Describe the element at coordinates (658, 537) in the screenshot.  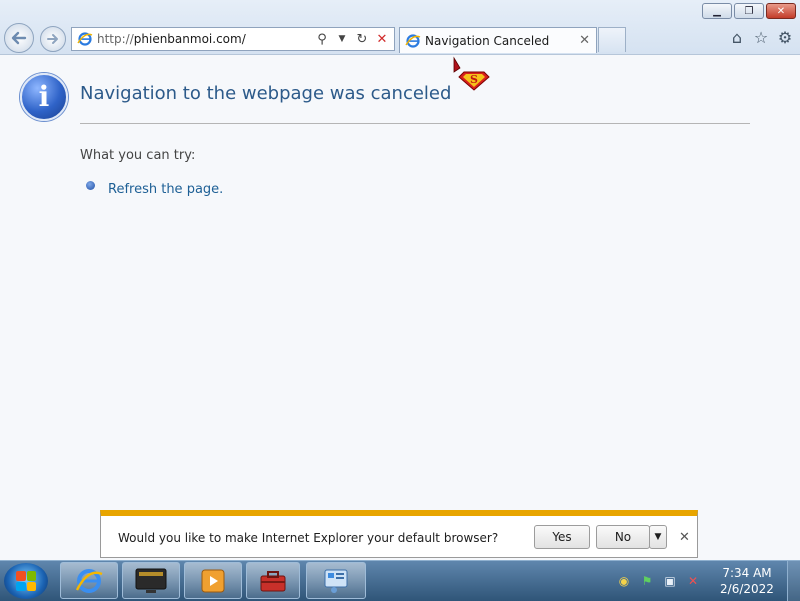
I see `no-options-dropdown: ▼` at that location.